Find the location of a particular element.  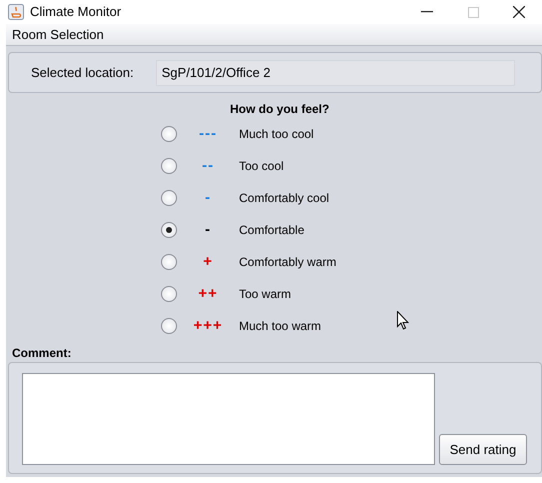

option-label: Comfortably warm is located at coordinates (287, 262).